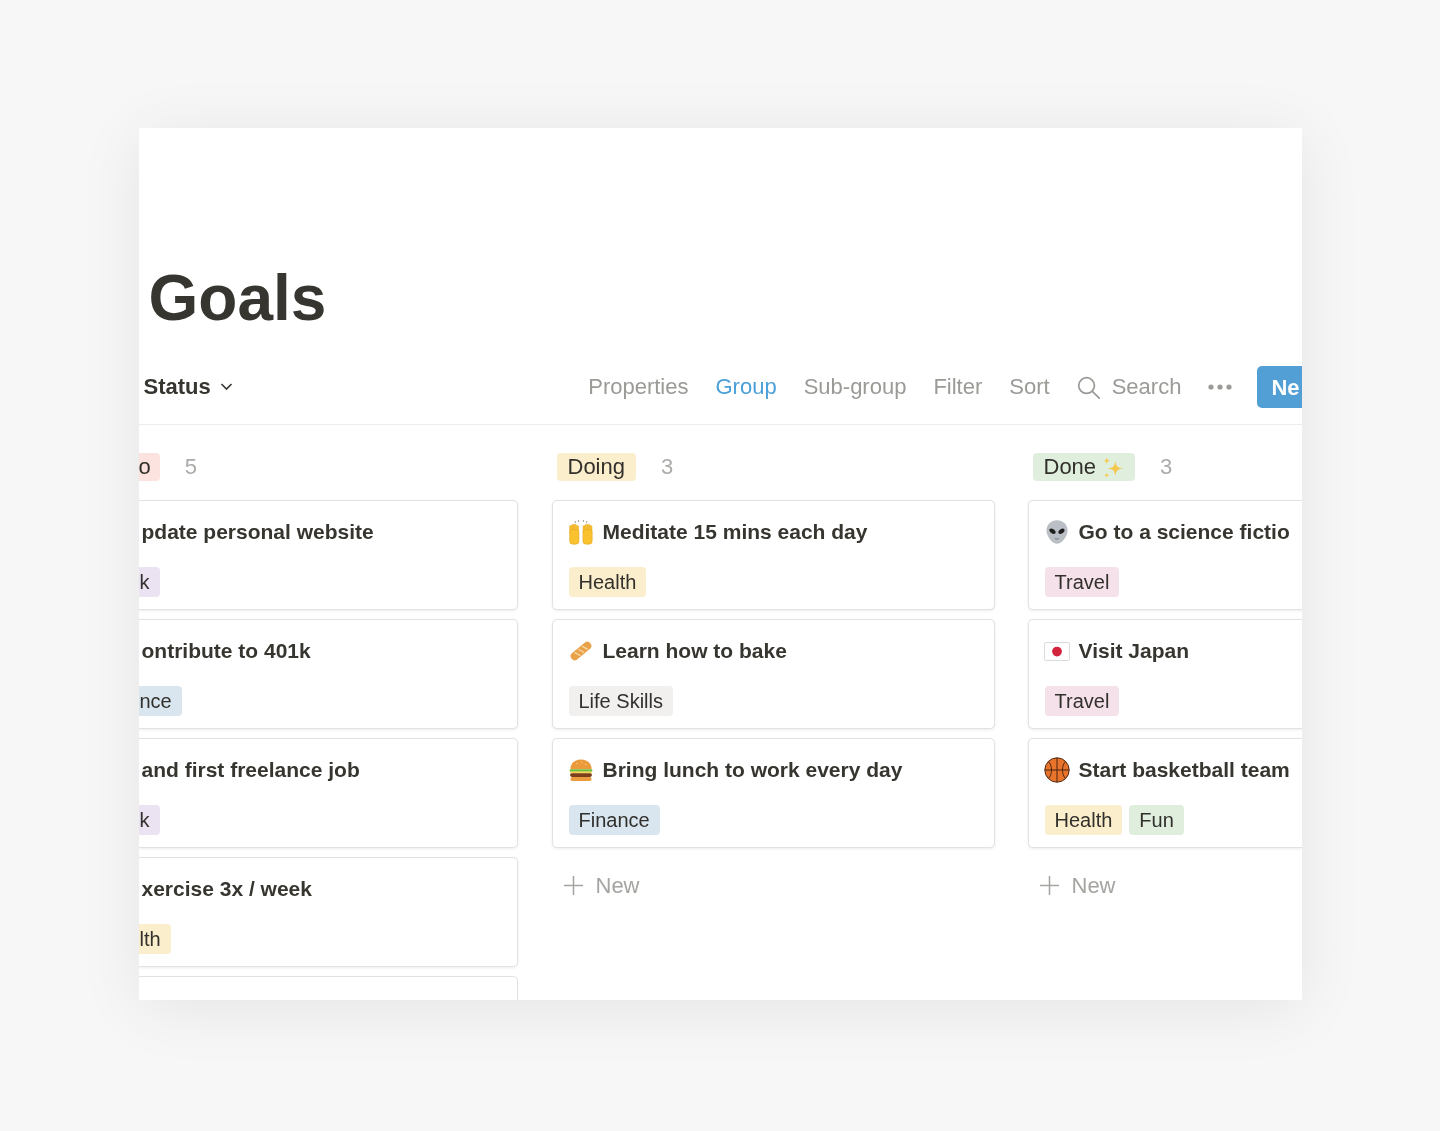 The width and height of the screenshot is (1440, 1131). I want to click on card-title: and first freelance job, so click(250, 770).